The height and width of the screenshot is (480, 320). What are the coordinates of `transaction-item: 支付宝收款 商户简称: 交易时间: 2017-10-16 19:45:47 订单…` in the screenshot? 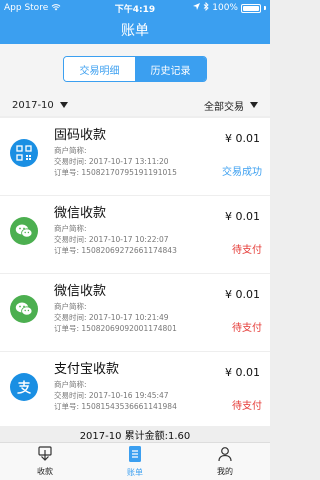 It's located at (135, 390).